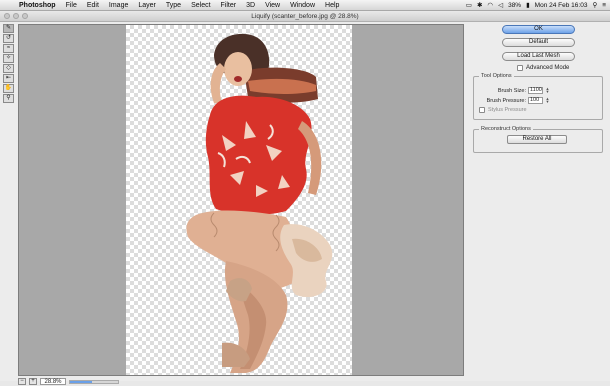 This screenshot has width=610, height=386. What do you see at coordinates (332, 5) in the screenshot?
I see `menu-help: Help` at bounding box center [332, 5].